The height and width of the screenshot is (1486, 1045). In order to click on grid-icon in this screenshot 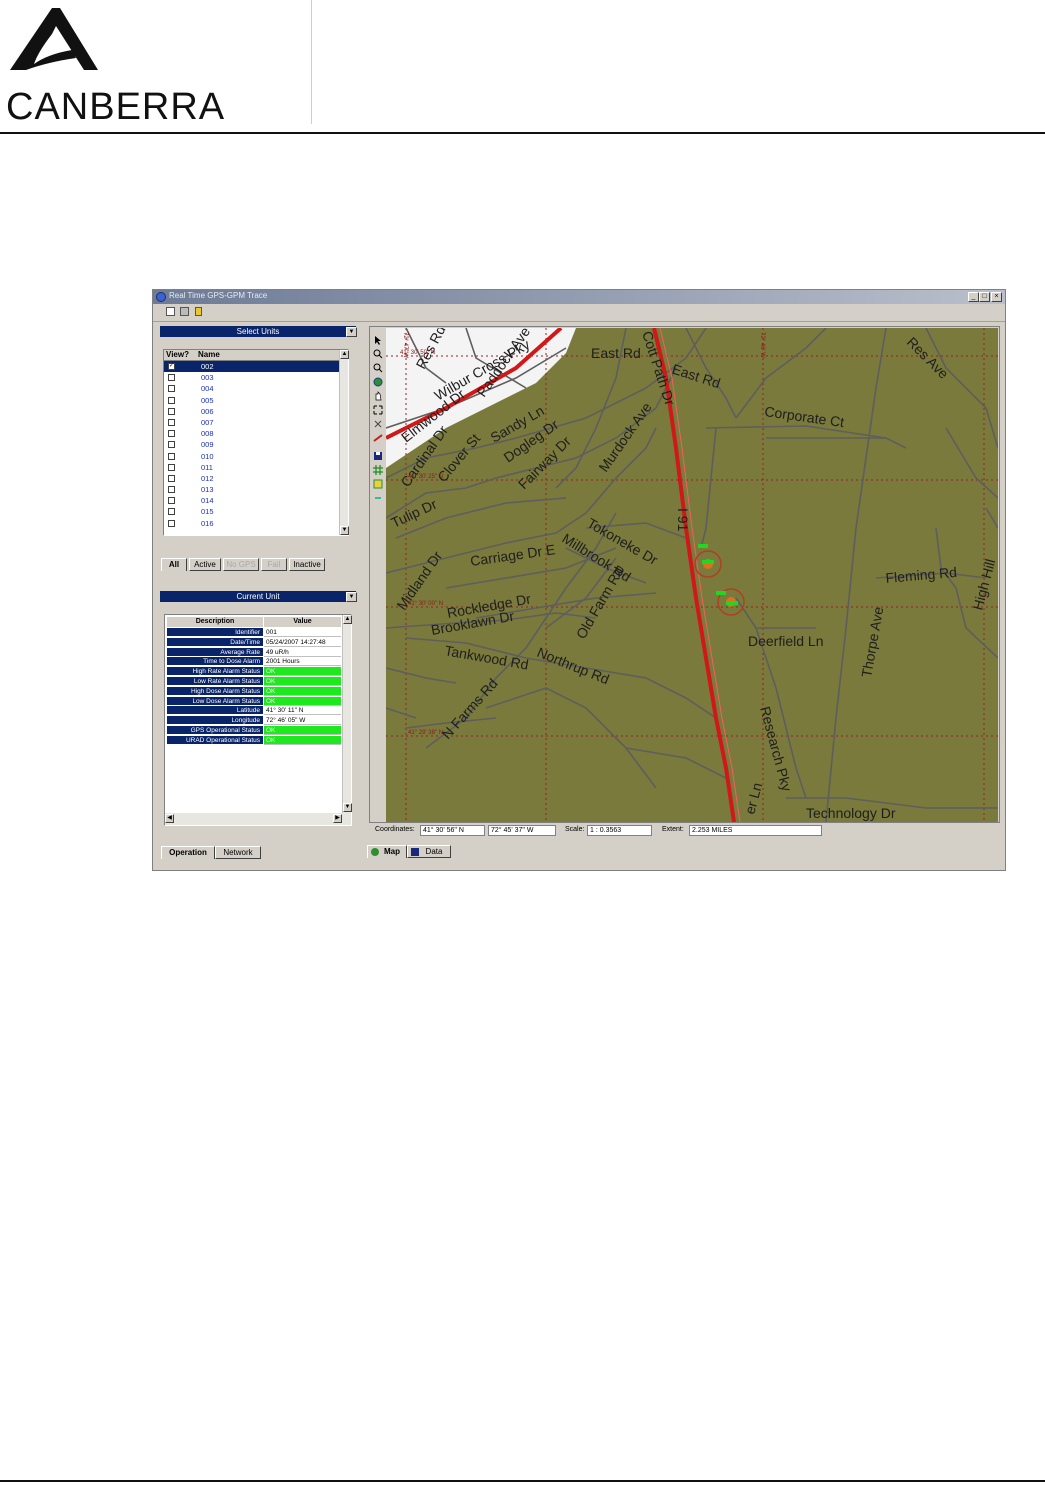, I will do `click(378, 468)`.